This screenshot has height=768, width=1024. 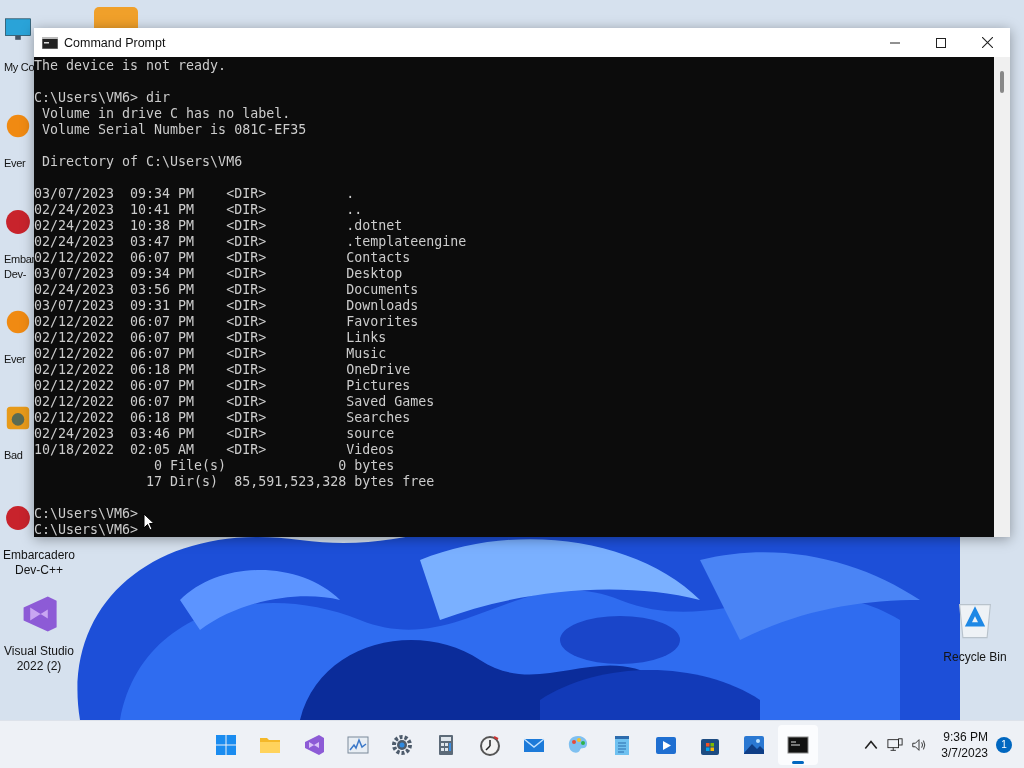 I want to click on console-line: 10/18/2022 02:05 AM <DIR> Videos, so click(x=214, y=450).